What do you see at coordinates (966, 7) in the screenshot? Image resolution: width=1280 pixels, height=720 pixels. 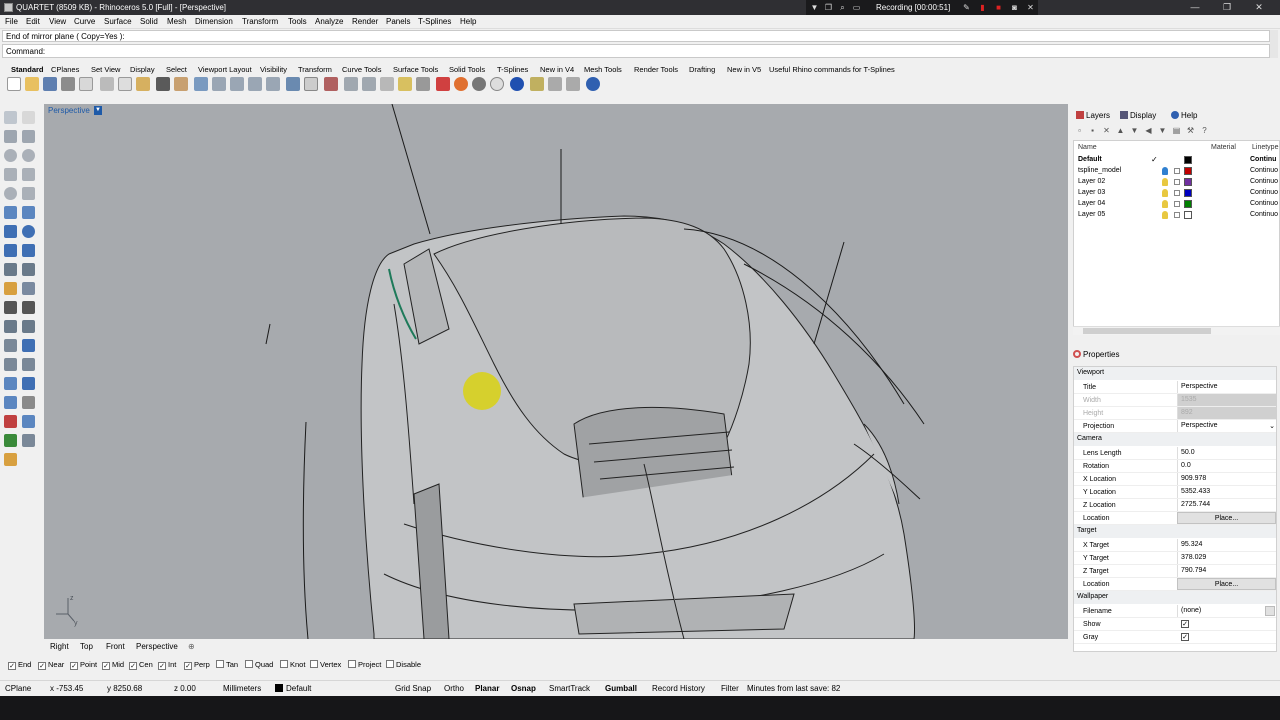 I see `pen-icon: ✎` at bounding box center [966, 7].